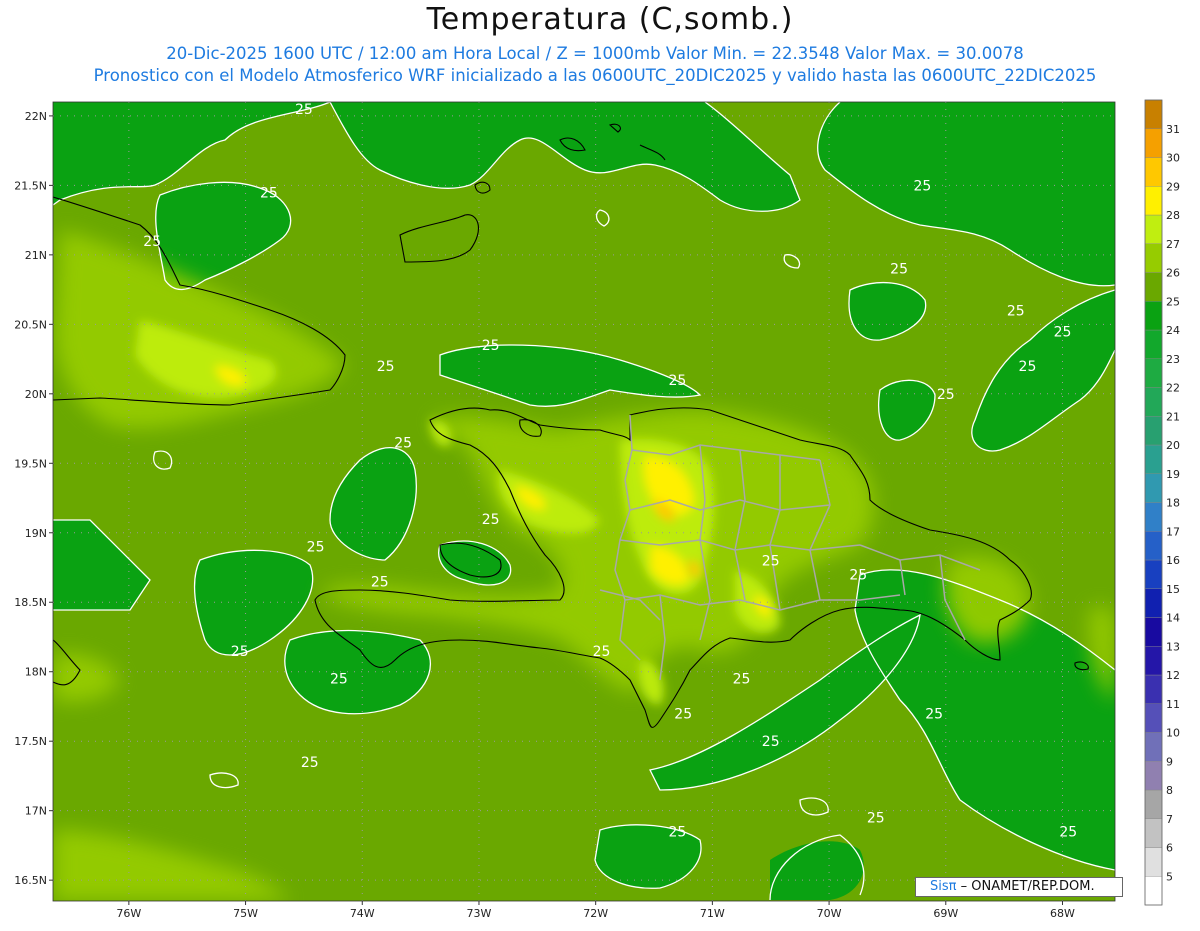  I want to click on lat-label-5: 19.5N, so click(30, 463).